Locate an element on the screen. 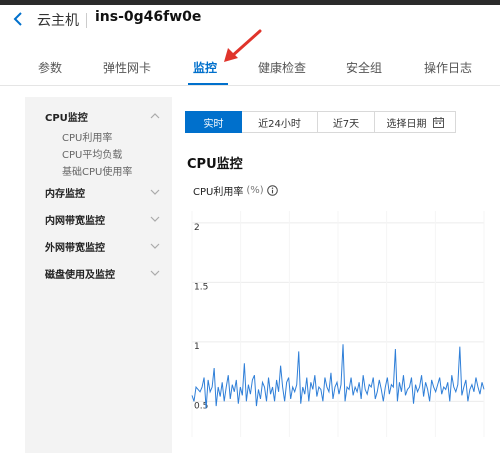 Image resolution: width=500 pixels, height=453 pixels. tab-security-group: 安全组 is located at coordinates (364, 67).